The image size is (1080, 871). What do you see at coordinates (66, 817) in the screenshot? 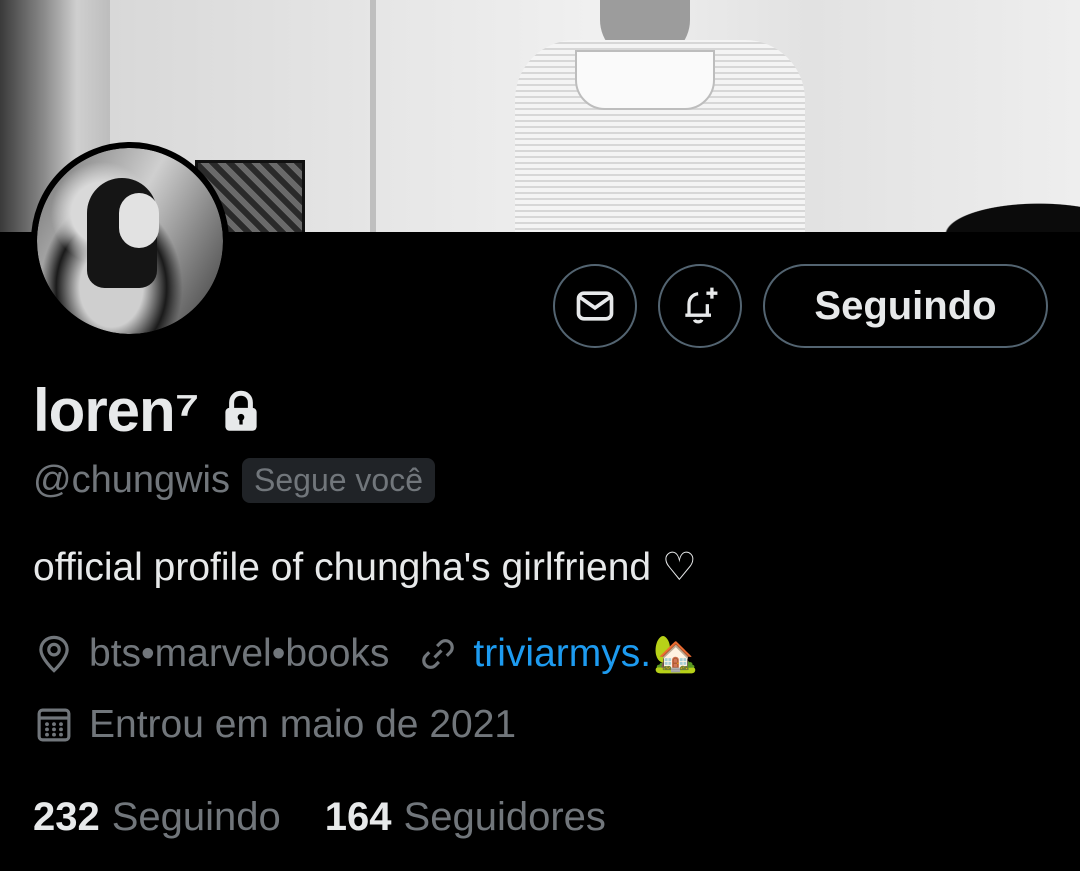
I see `following-count: 232` at bounding box center [66, 817].